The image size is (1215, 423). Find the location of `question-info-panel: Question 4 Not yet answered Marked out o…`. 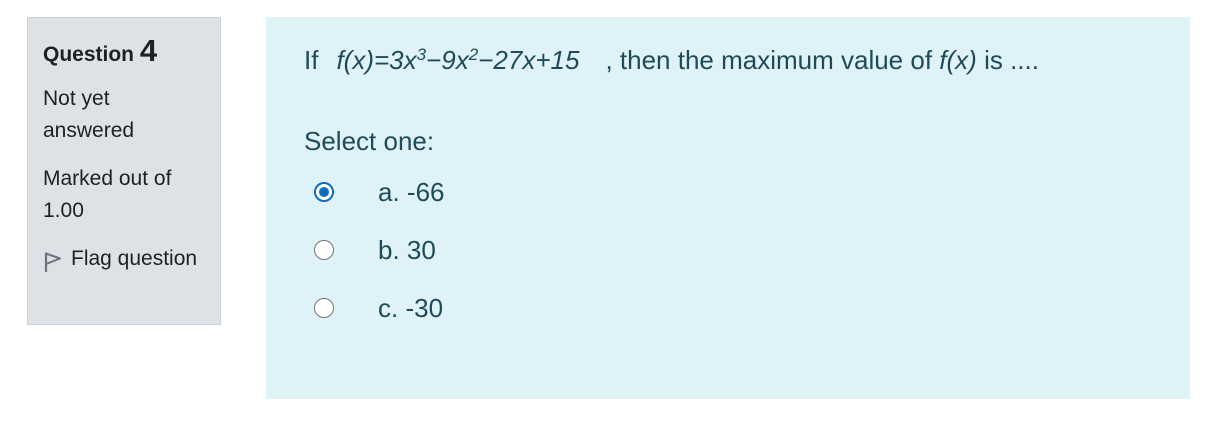

question-info-panel: Question 4 Not yet answered Marked out o… is located at coordinates (124, 171).